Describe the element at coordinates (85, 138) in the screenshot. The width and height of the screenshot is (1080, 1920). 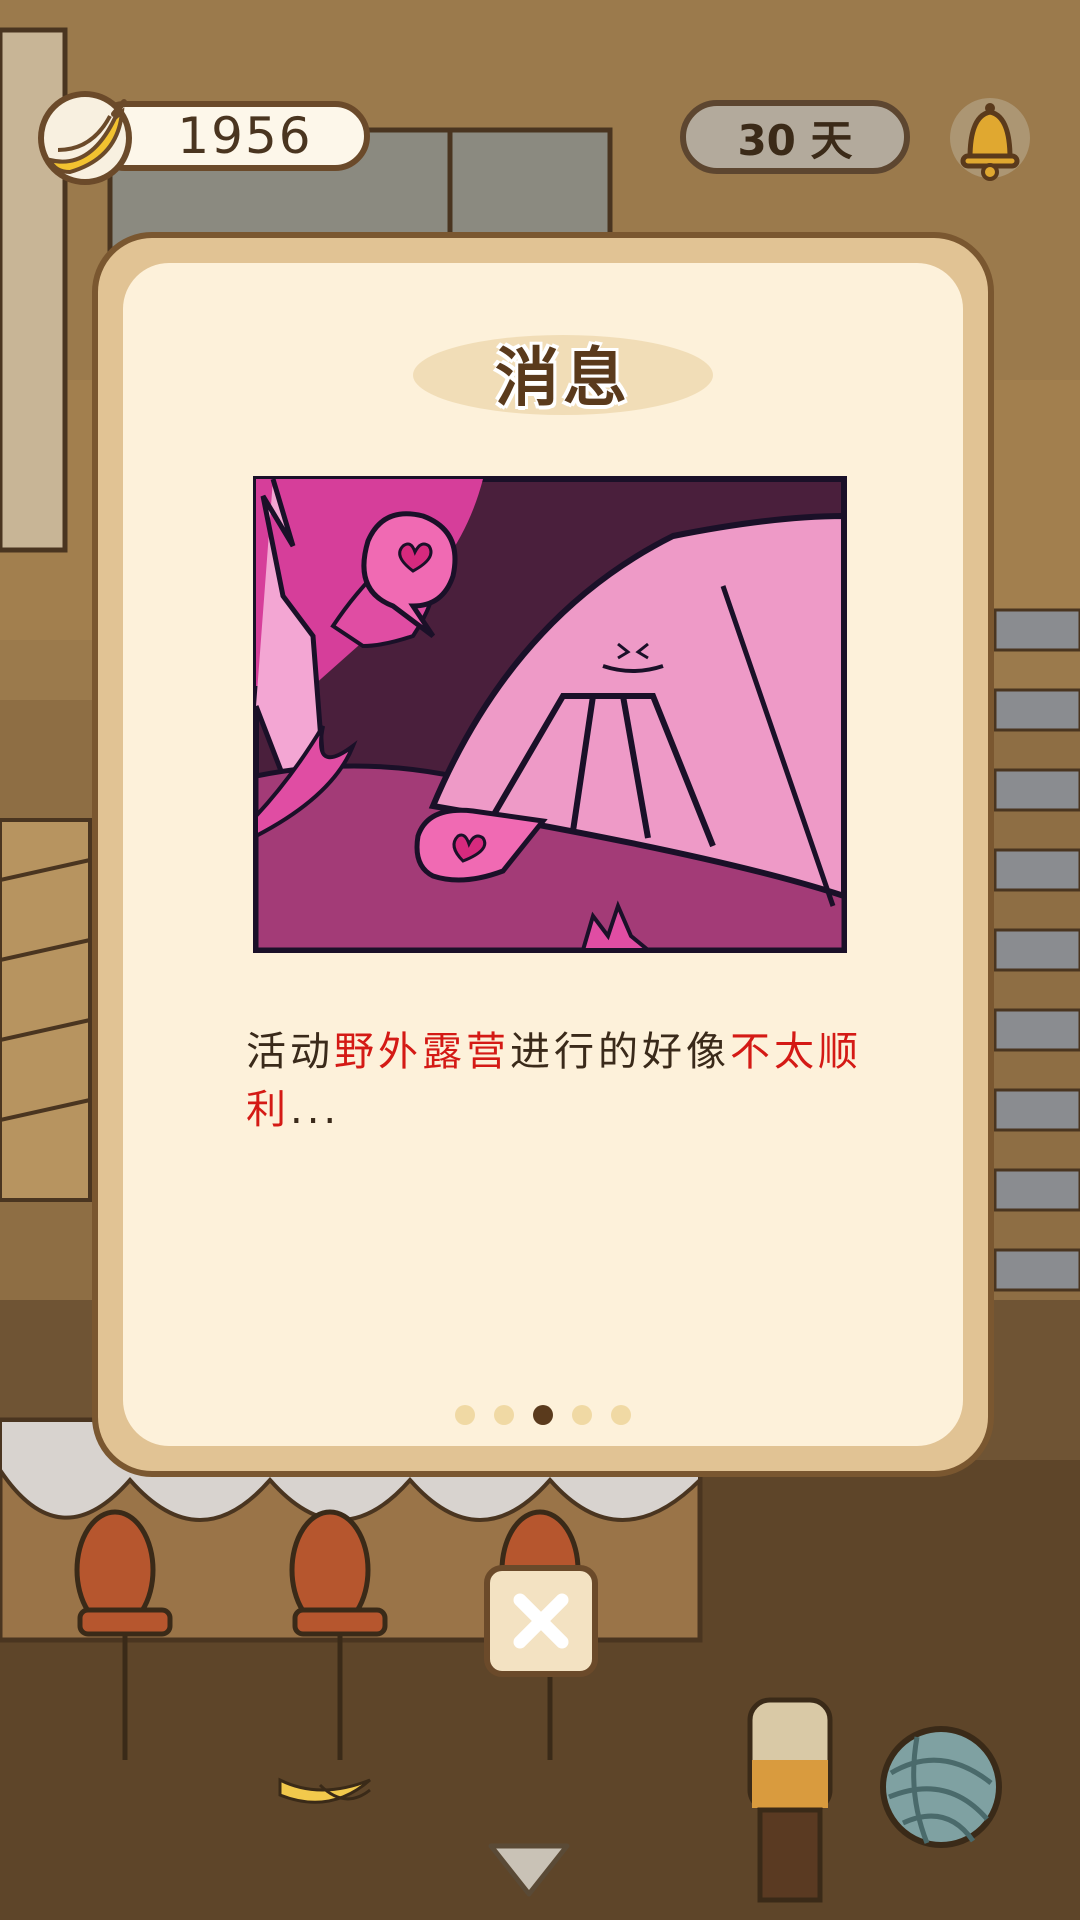
I see `banana-icon` at that location.